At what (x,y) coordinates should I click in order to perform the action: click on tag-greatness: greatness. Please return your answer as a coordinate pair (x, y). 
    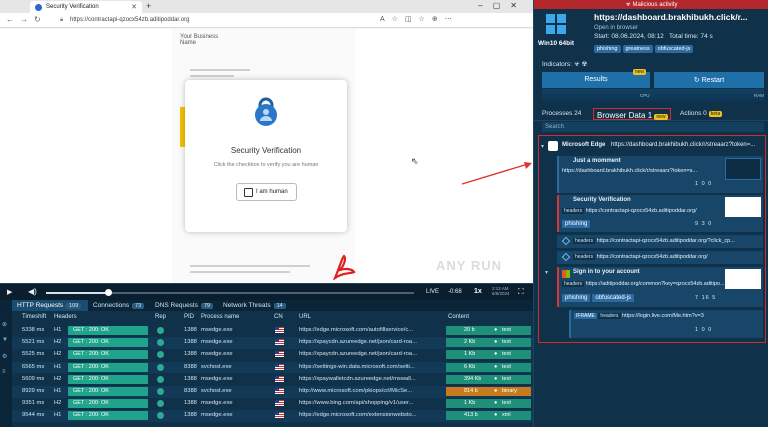
    Looking at the image, I should click on (637, 49).